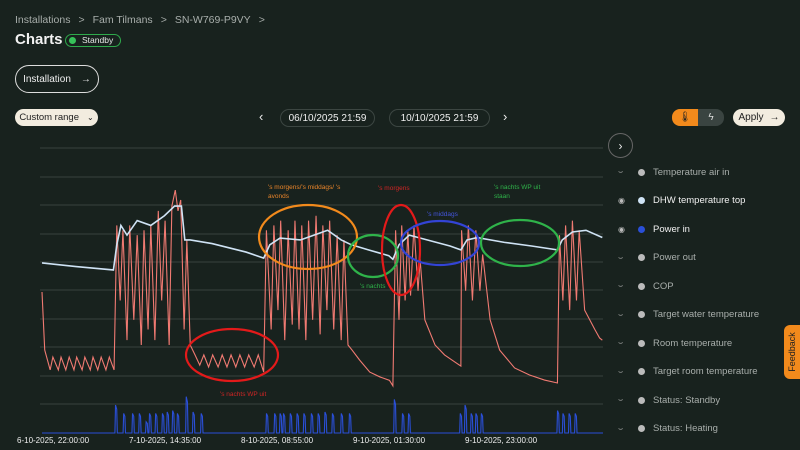 The image size is (800, 450). I want to click on legend-item: ◉ DHW temperature top, so click(681, 201).